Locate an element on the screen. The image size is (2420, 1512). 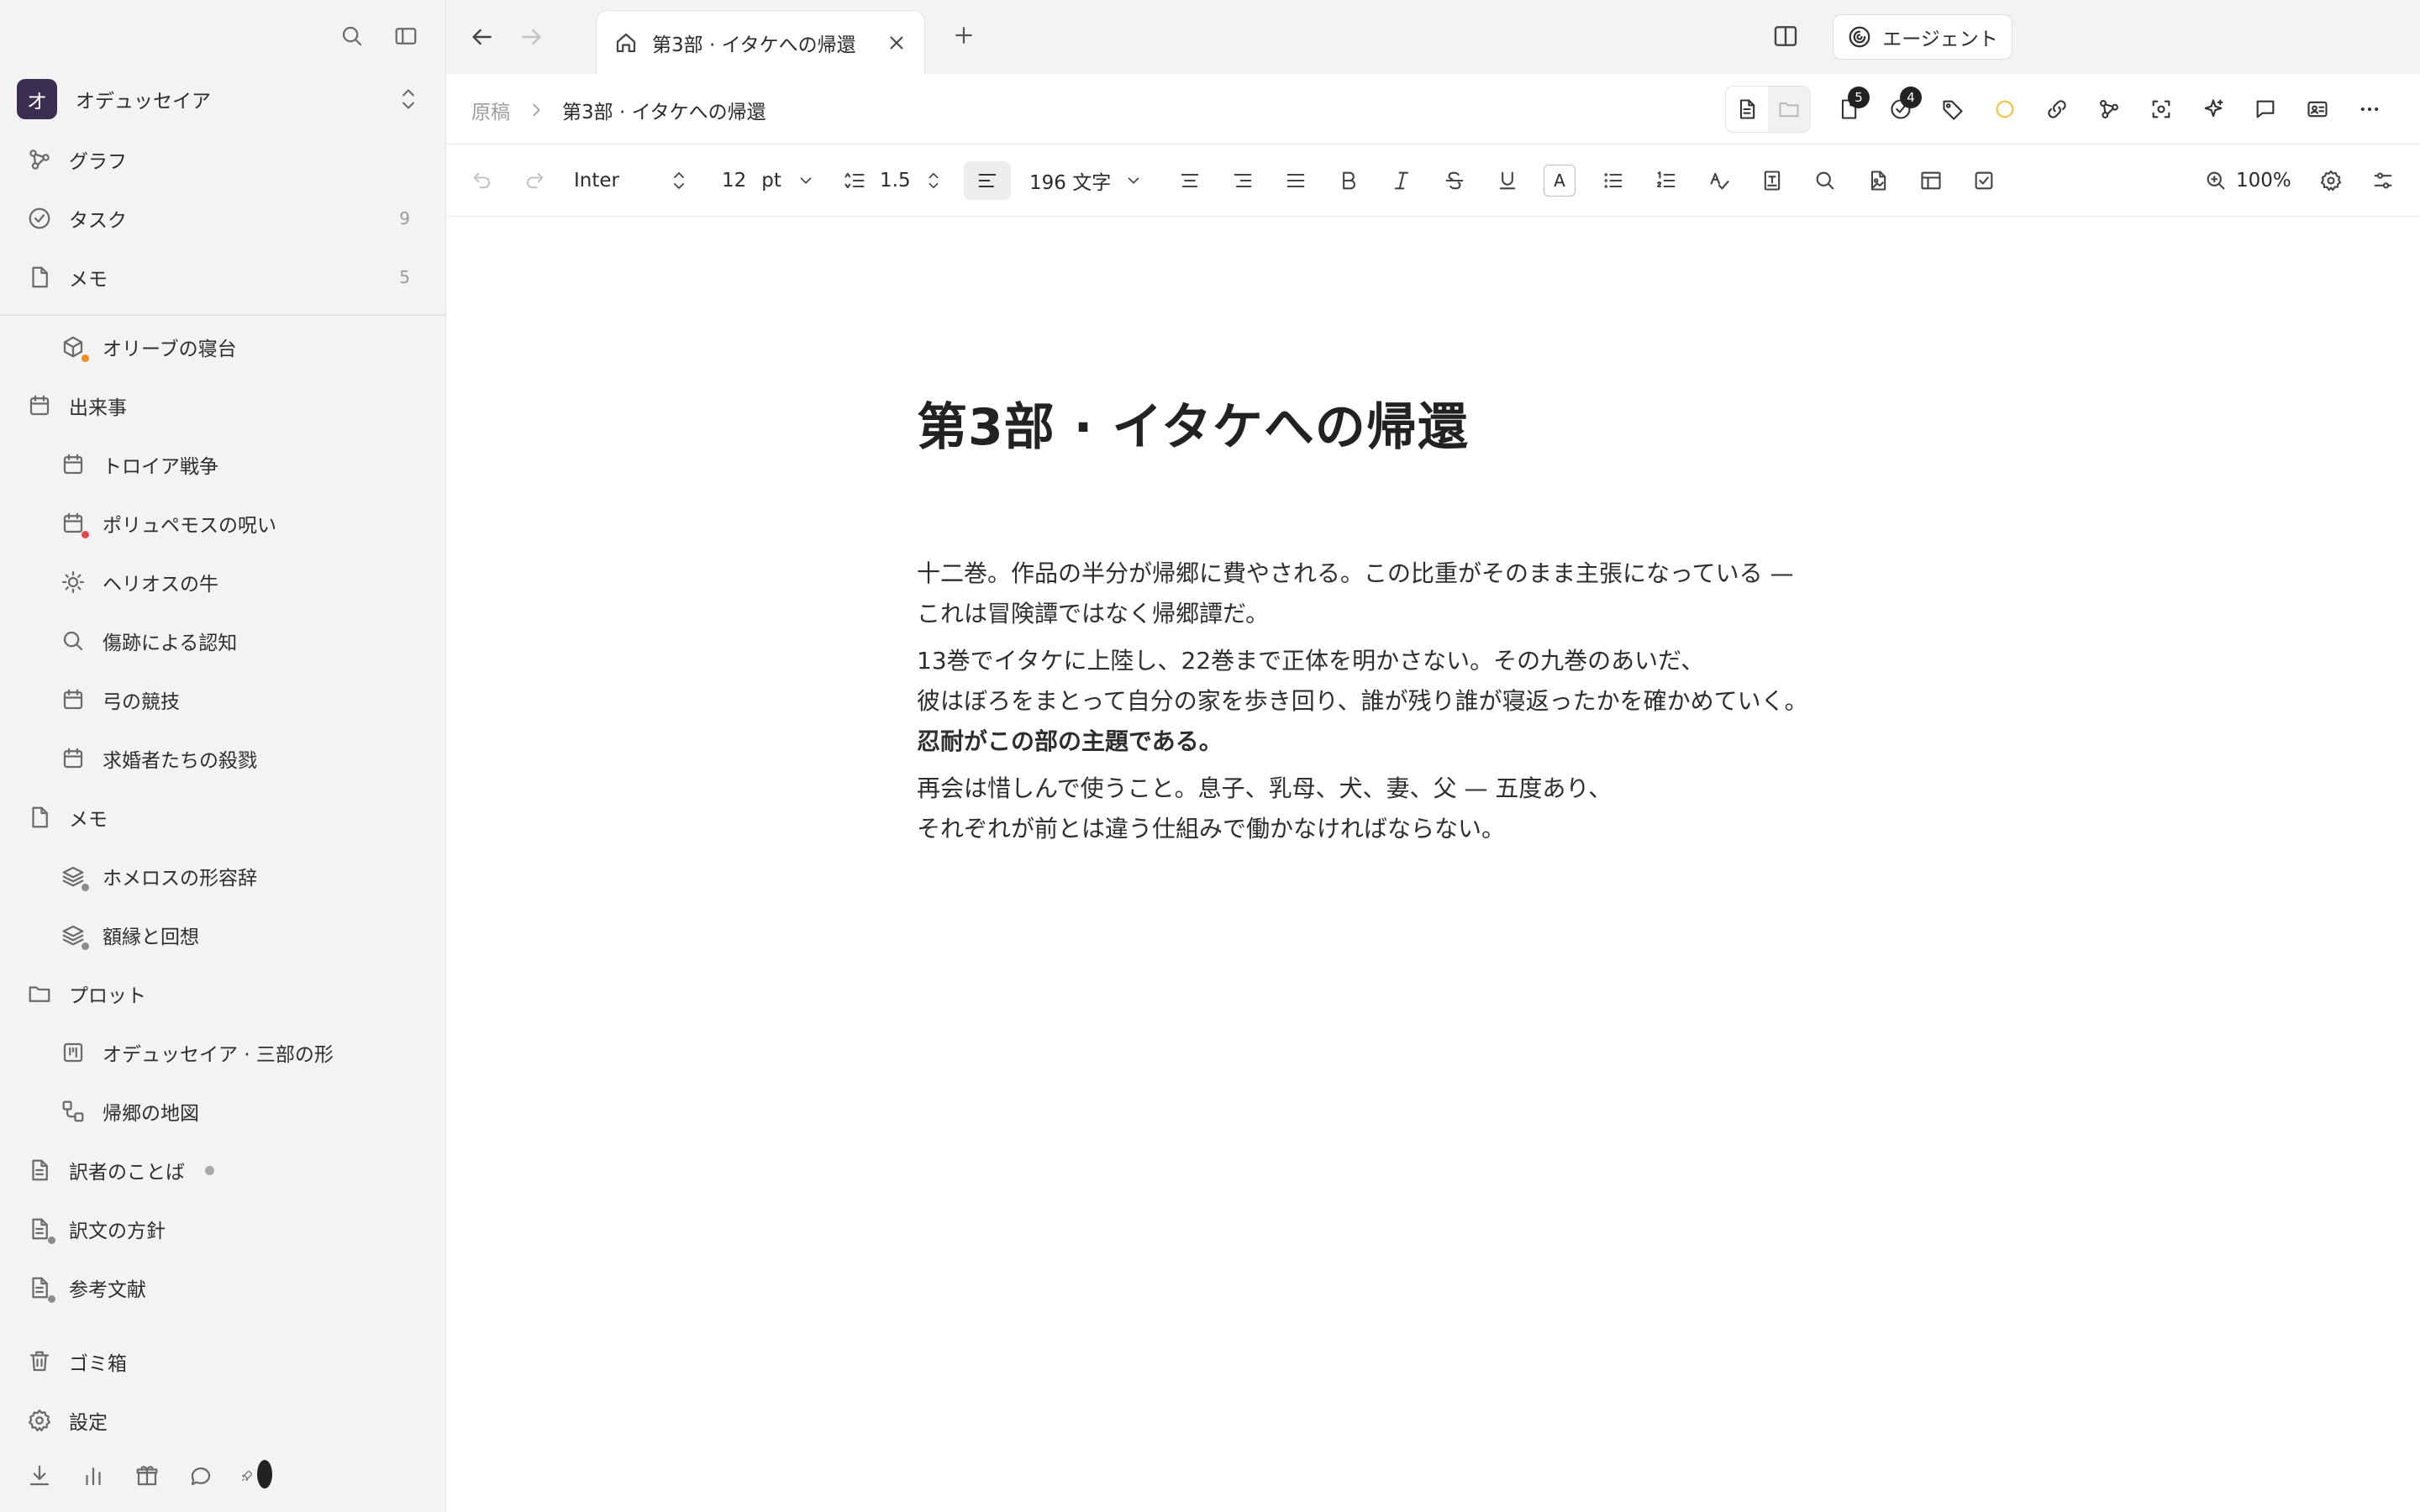
align-right-icon is located at coordinates (1242, 180).